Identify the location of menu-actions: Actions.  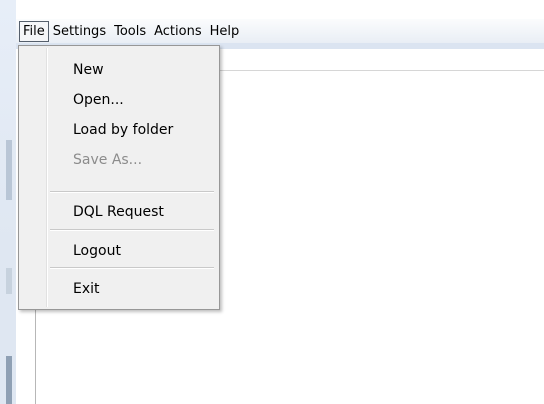
(178, 31).